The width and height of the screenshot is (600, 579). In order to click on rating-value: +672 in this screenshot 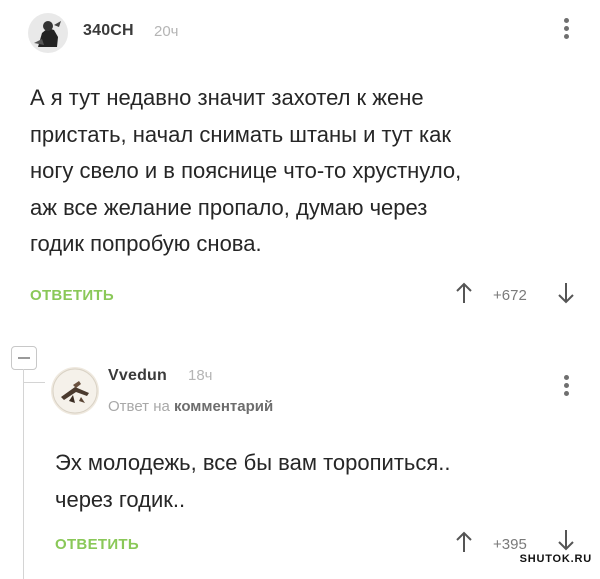, I will do `click(510, 295)`.